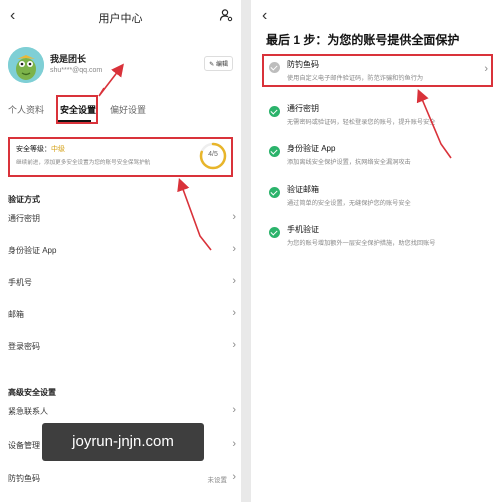 The width and height of the screenshot is (500, 502). What do you see at coordinates (361, 243) in the screenshot?
I see `item-description: 为您的账号增加额外一层安全保护措施，助您找回账号` at bounding box center [361, 243].